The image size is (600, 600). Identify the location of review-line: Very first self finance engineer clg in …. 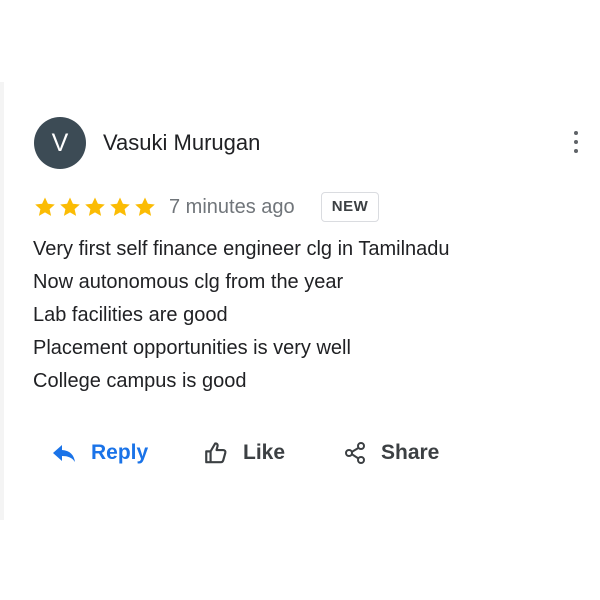
(241, 249).